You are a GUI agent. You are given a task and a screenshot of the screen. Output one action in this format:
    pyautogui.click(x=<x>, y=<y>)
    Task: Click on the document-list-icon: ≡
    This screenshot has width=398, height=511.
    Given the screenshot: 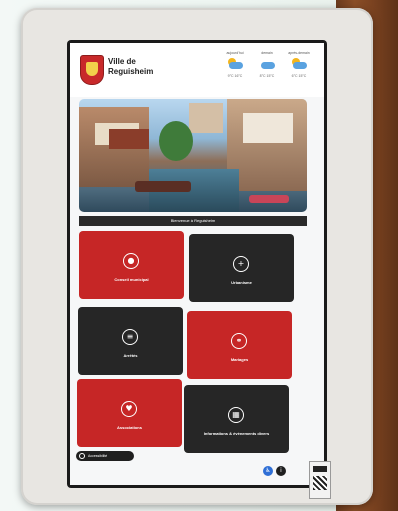 What is the action you would take?
    pyautogui.click(x=130, y=337)
    